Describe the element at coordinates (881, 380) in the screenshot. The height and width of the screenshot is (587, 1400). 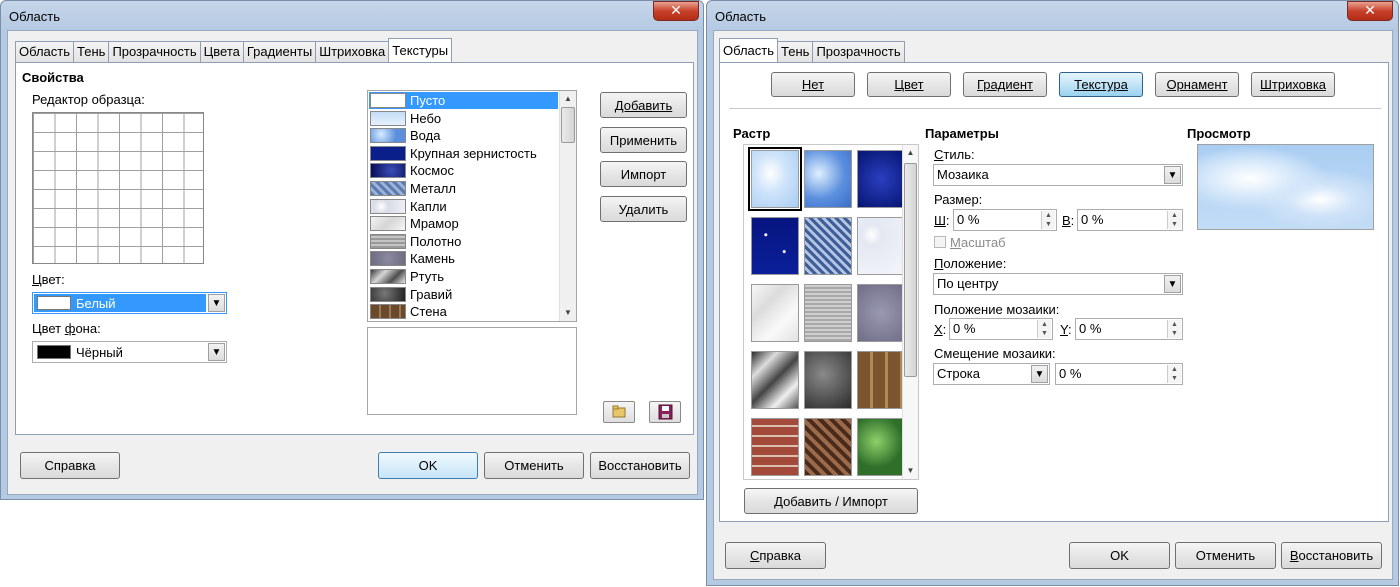
I see `raster-tile-wall` at that location.